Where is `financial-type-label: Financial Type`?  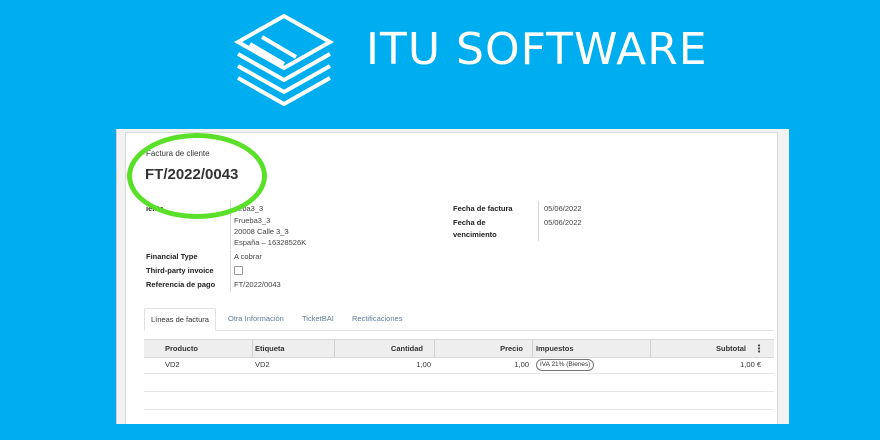 financial-type-label: Financial Type is located at coordinates (172, 256).